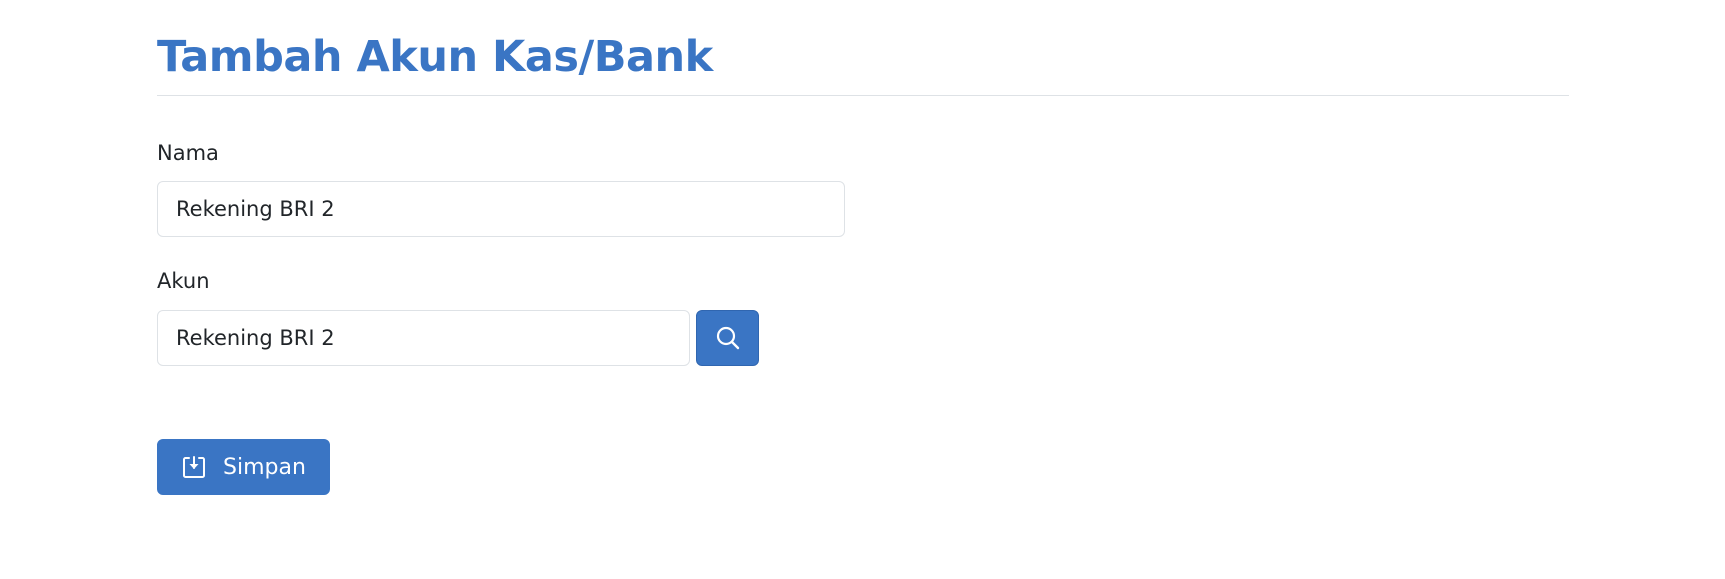  What do you see at coordinates (863, 95) in the screenshot?
I see `title-divider` at bounding box center [863, 95].